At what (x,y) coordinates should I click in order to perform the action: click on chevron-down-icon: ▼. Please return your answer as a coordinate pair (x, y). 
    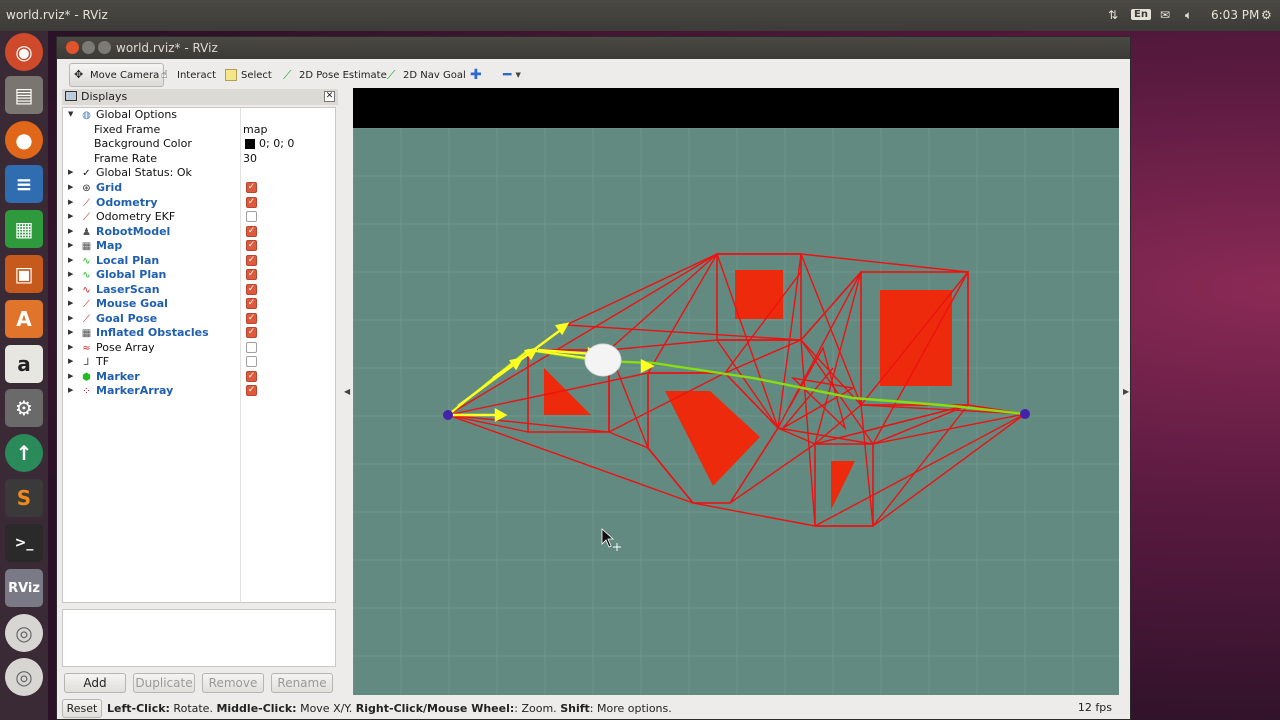
    Looking at the image, I should click on (517, 75).